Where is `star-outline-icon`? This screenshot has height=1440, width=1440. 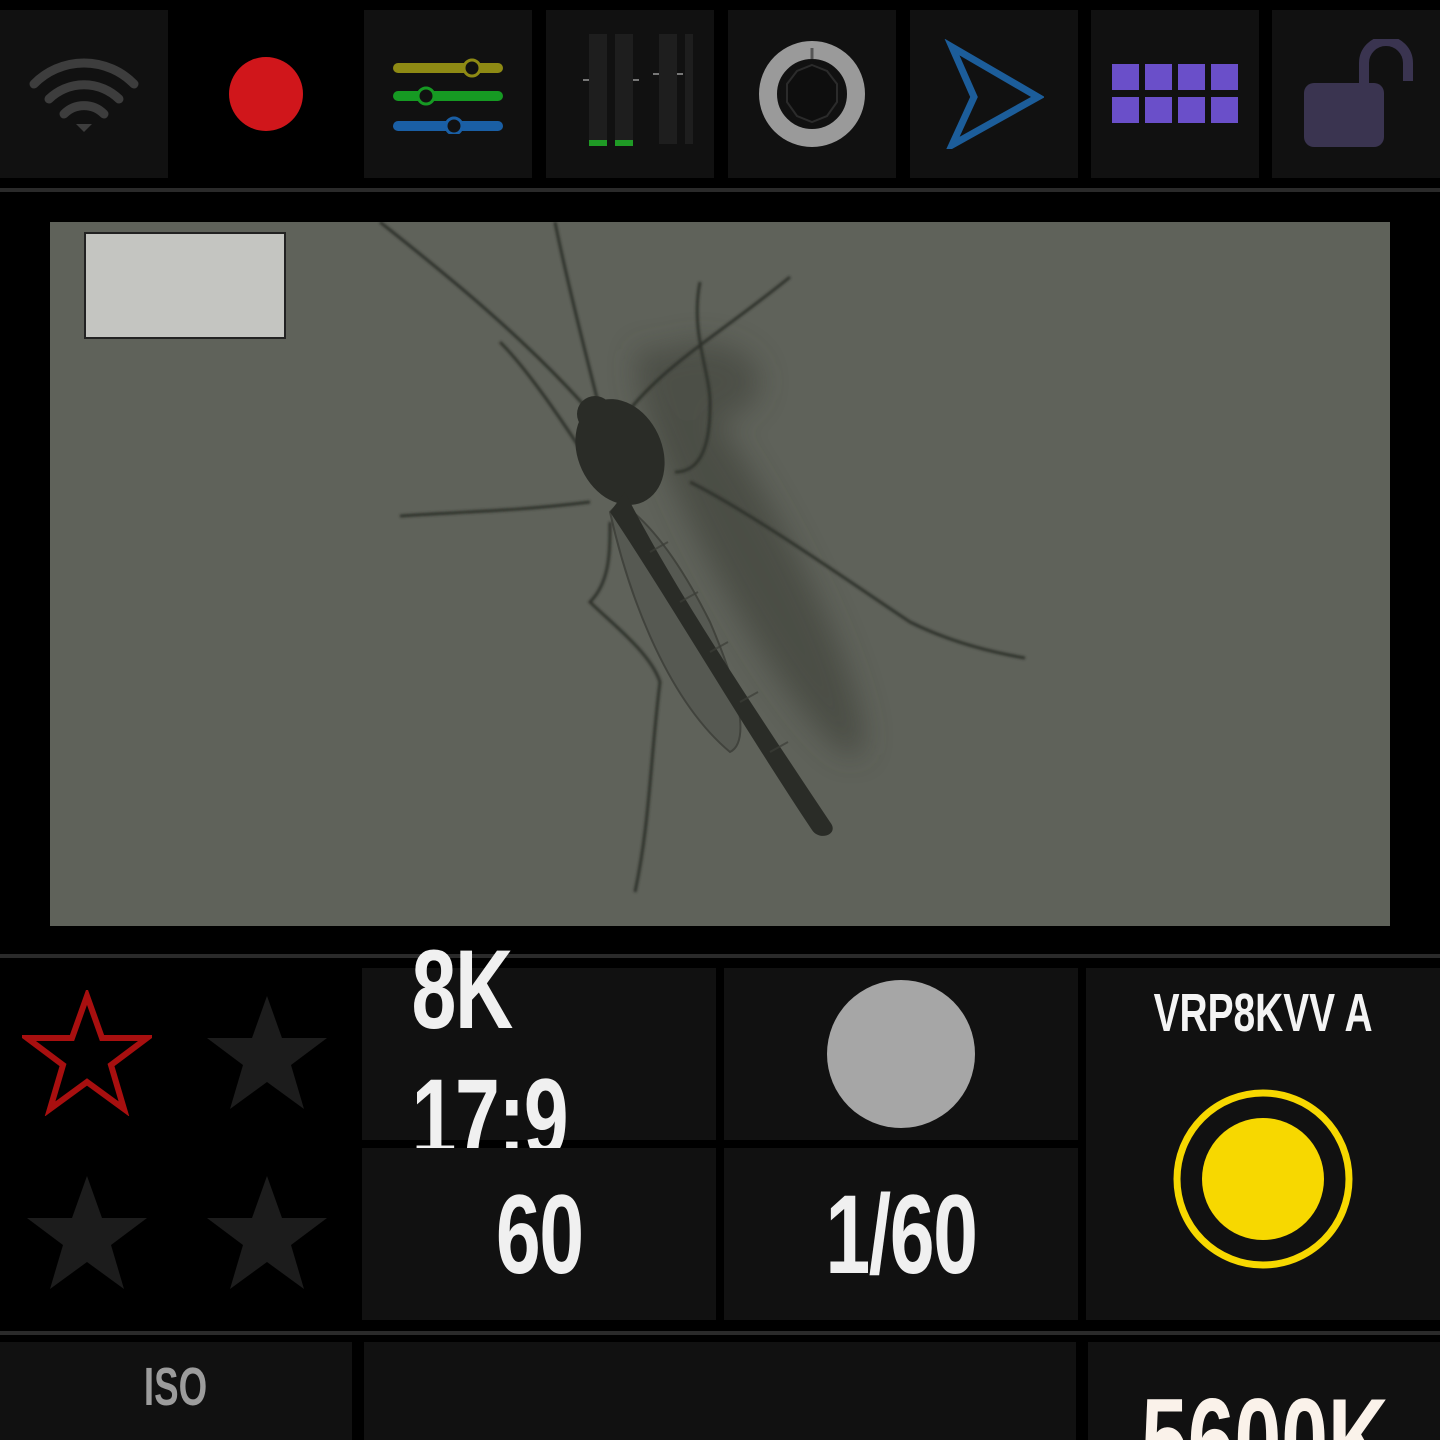 star-outline-icon is located at coordinates (87, 1053).